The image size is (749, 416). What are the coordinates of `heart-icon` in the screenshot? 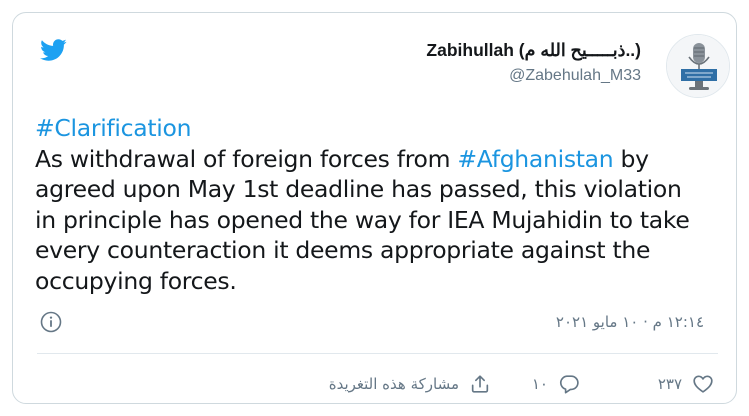 It's located at (703, 384).